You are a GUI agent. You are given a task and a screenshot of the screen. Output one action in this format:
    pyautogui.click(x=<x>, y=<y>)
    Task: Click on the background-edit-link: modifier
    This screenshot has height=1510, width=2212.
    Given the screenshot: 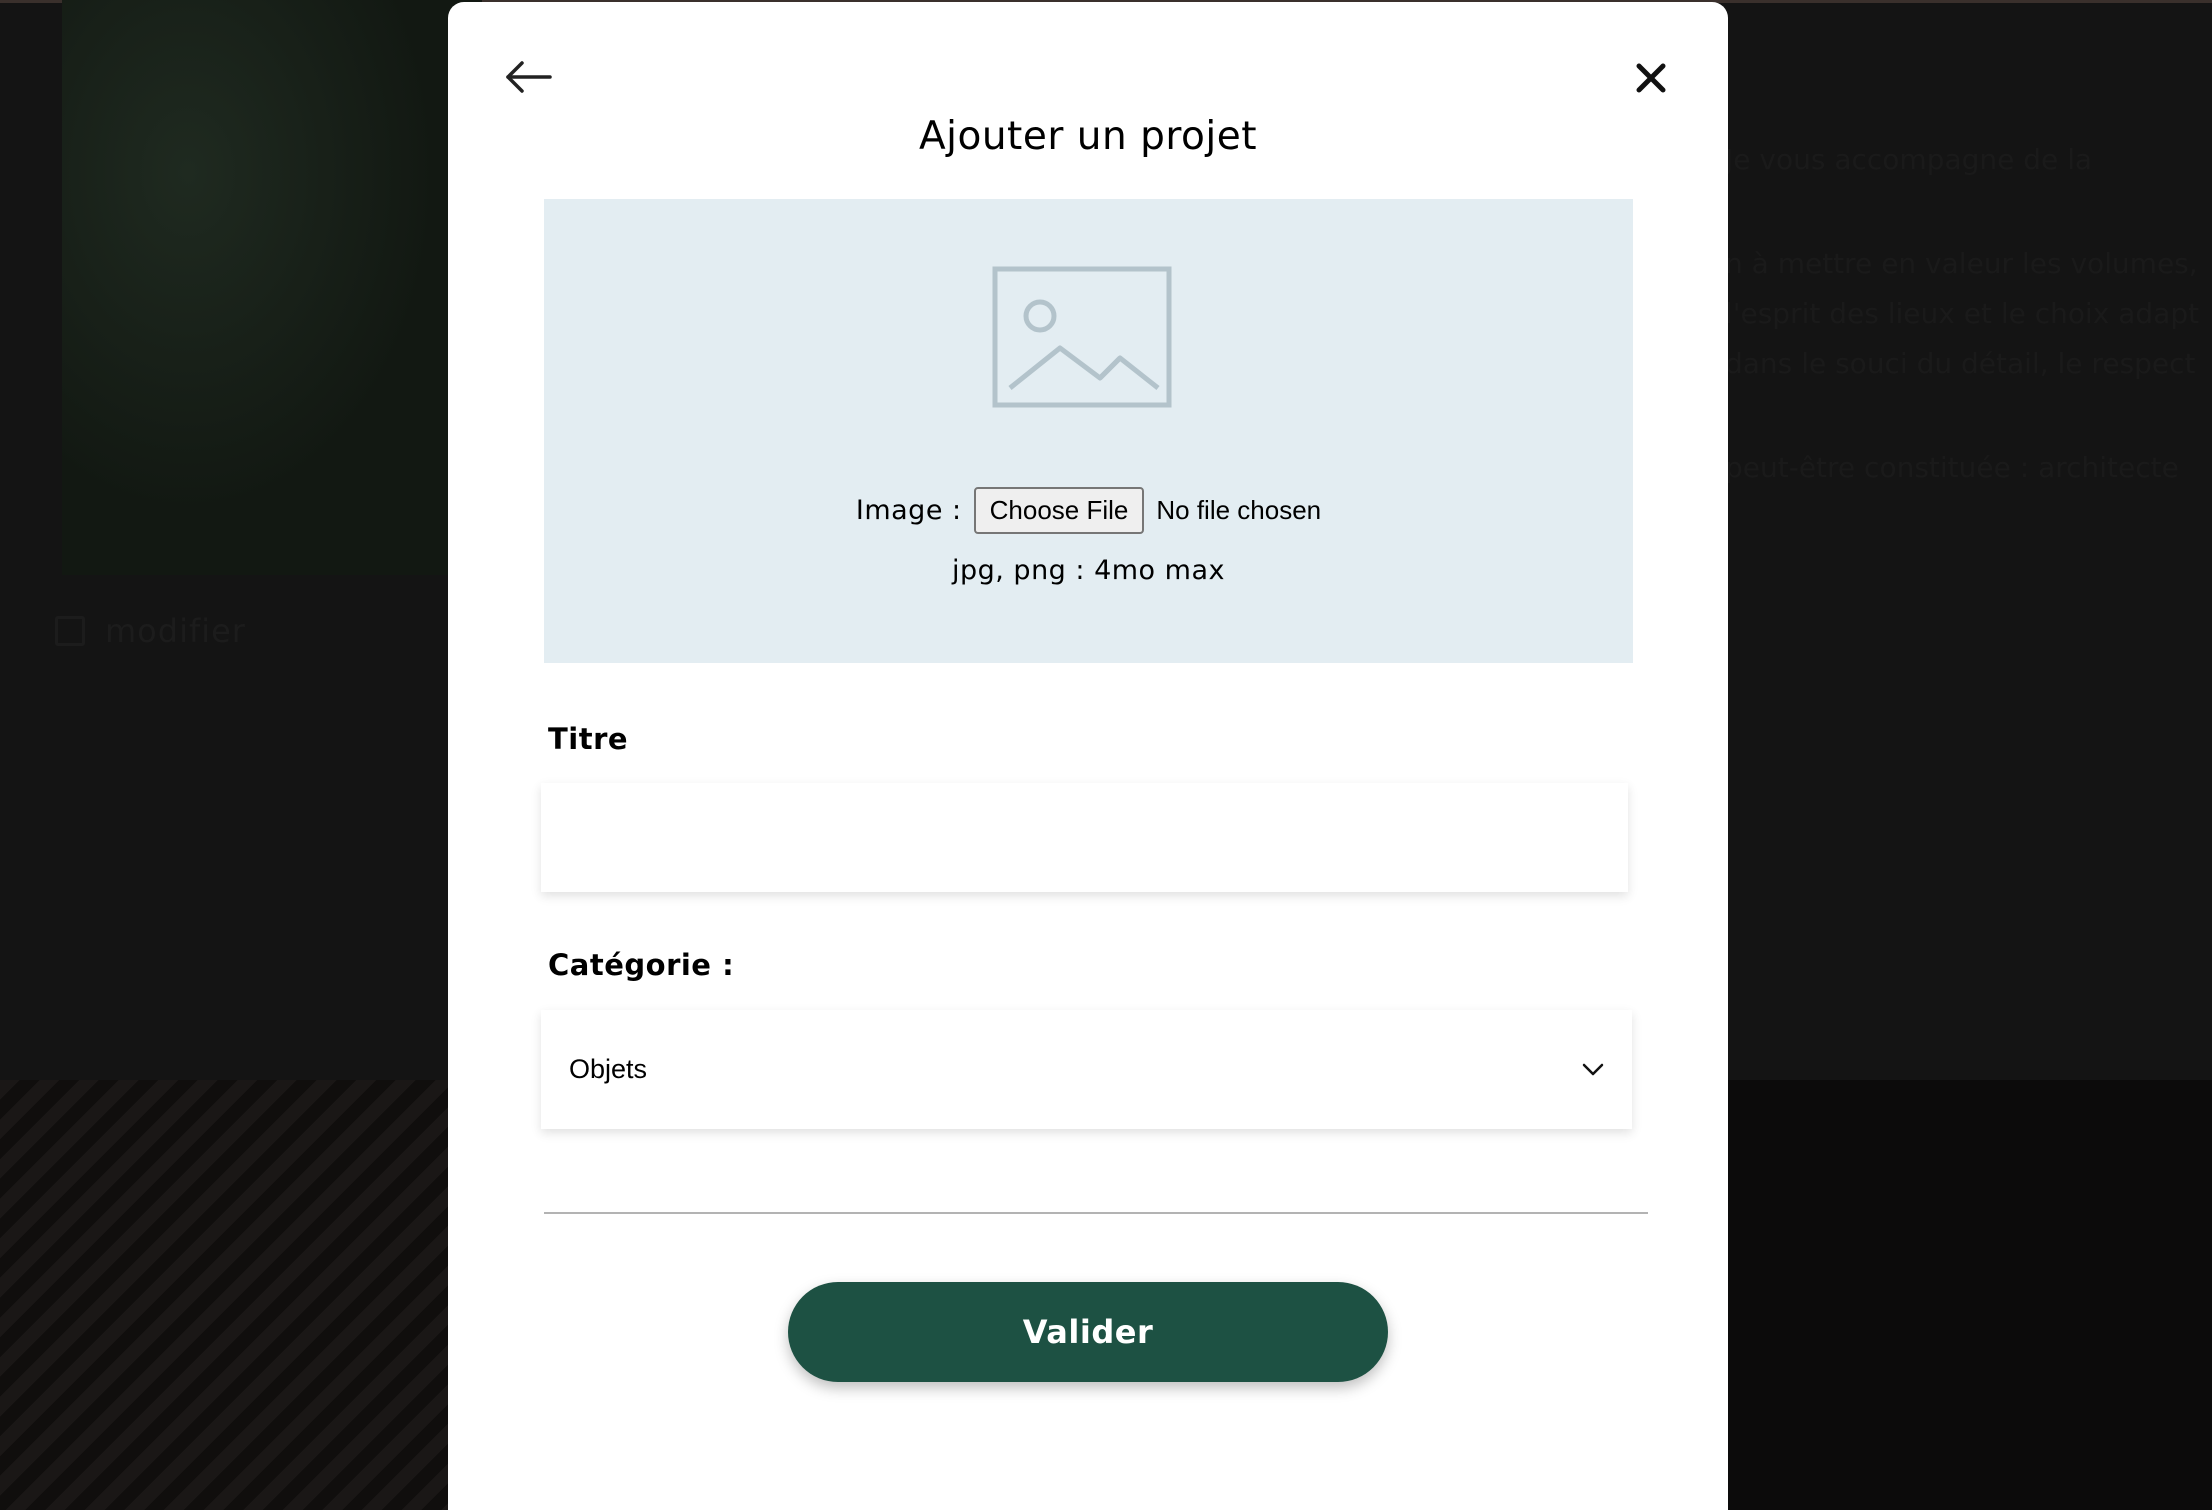 What is the action you would take?
    pyautogui.click(x=150, y=631)
    